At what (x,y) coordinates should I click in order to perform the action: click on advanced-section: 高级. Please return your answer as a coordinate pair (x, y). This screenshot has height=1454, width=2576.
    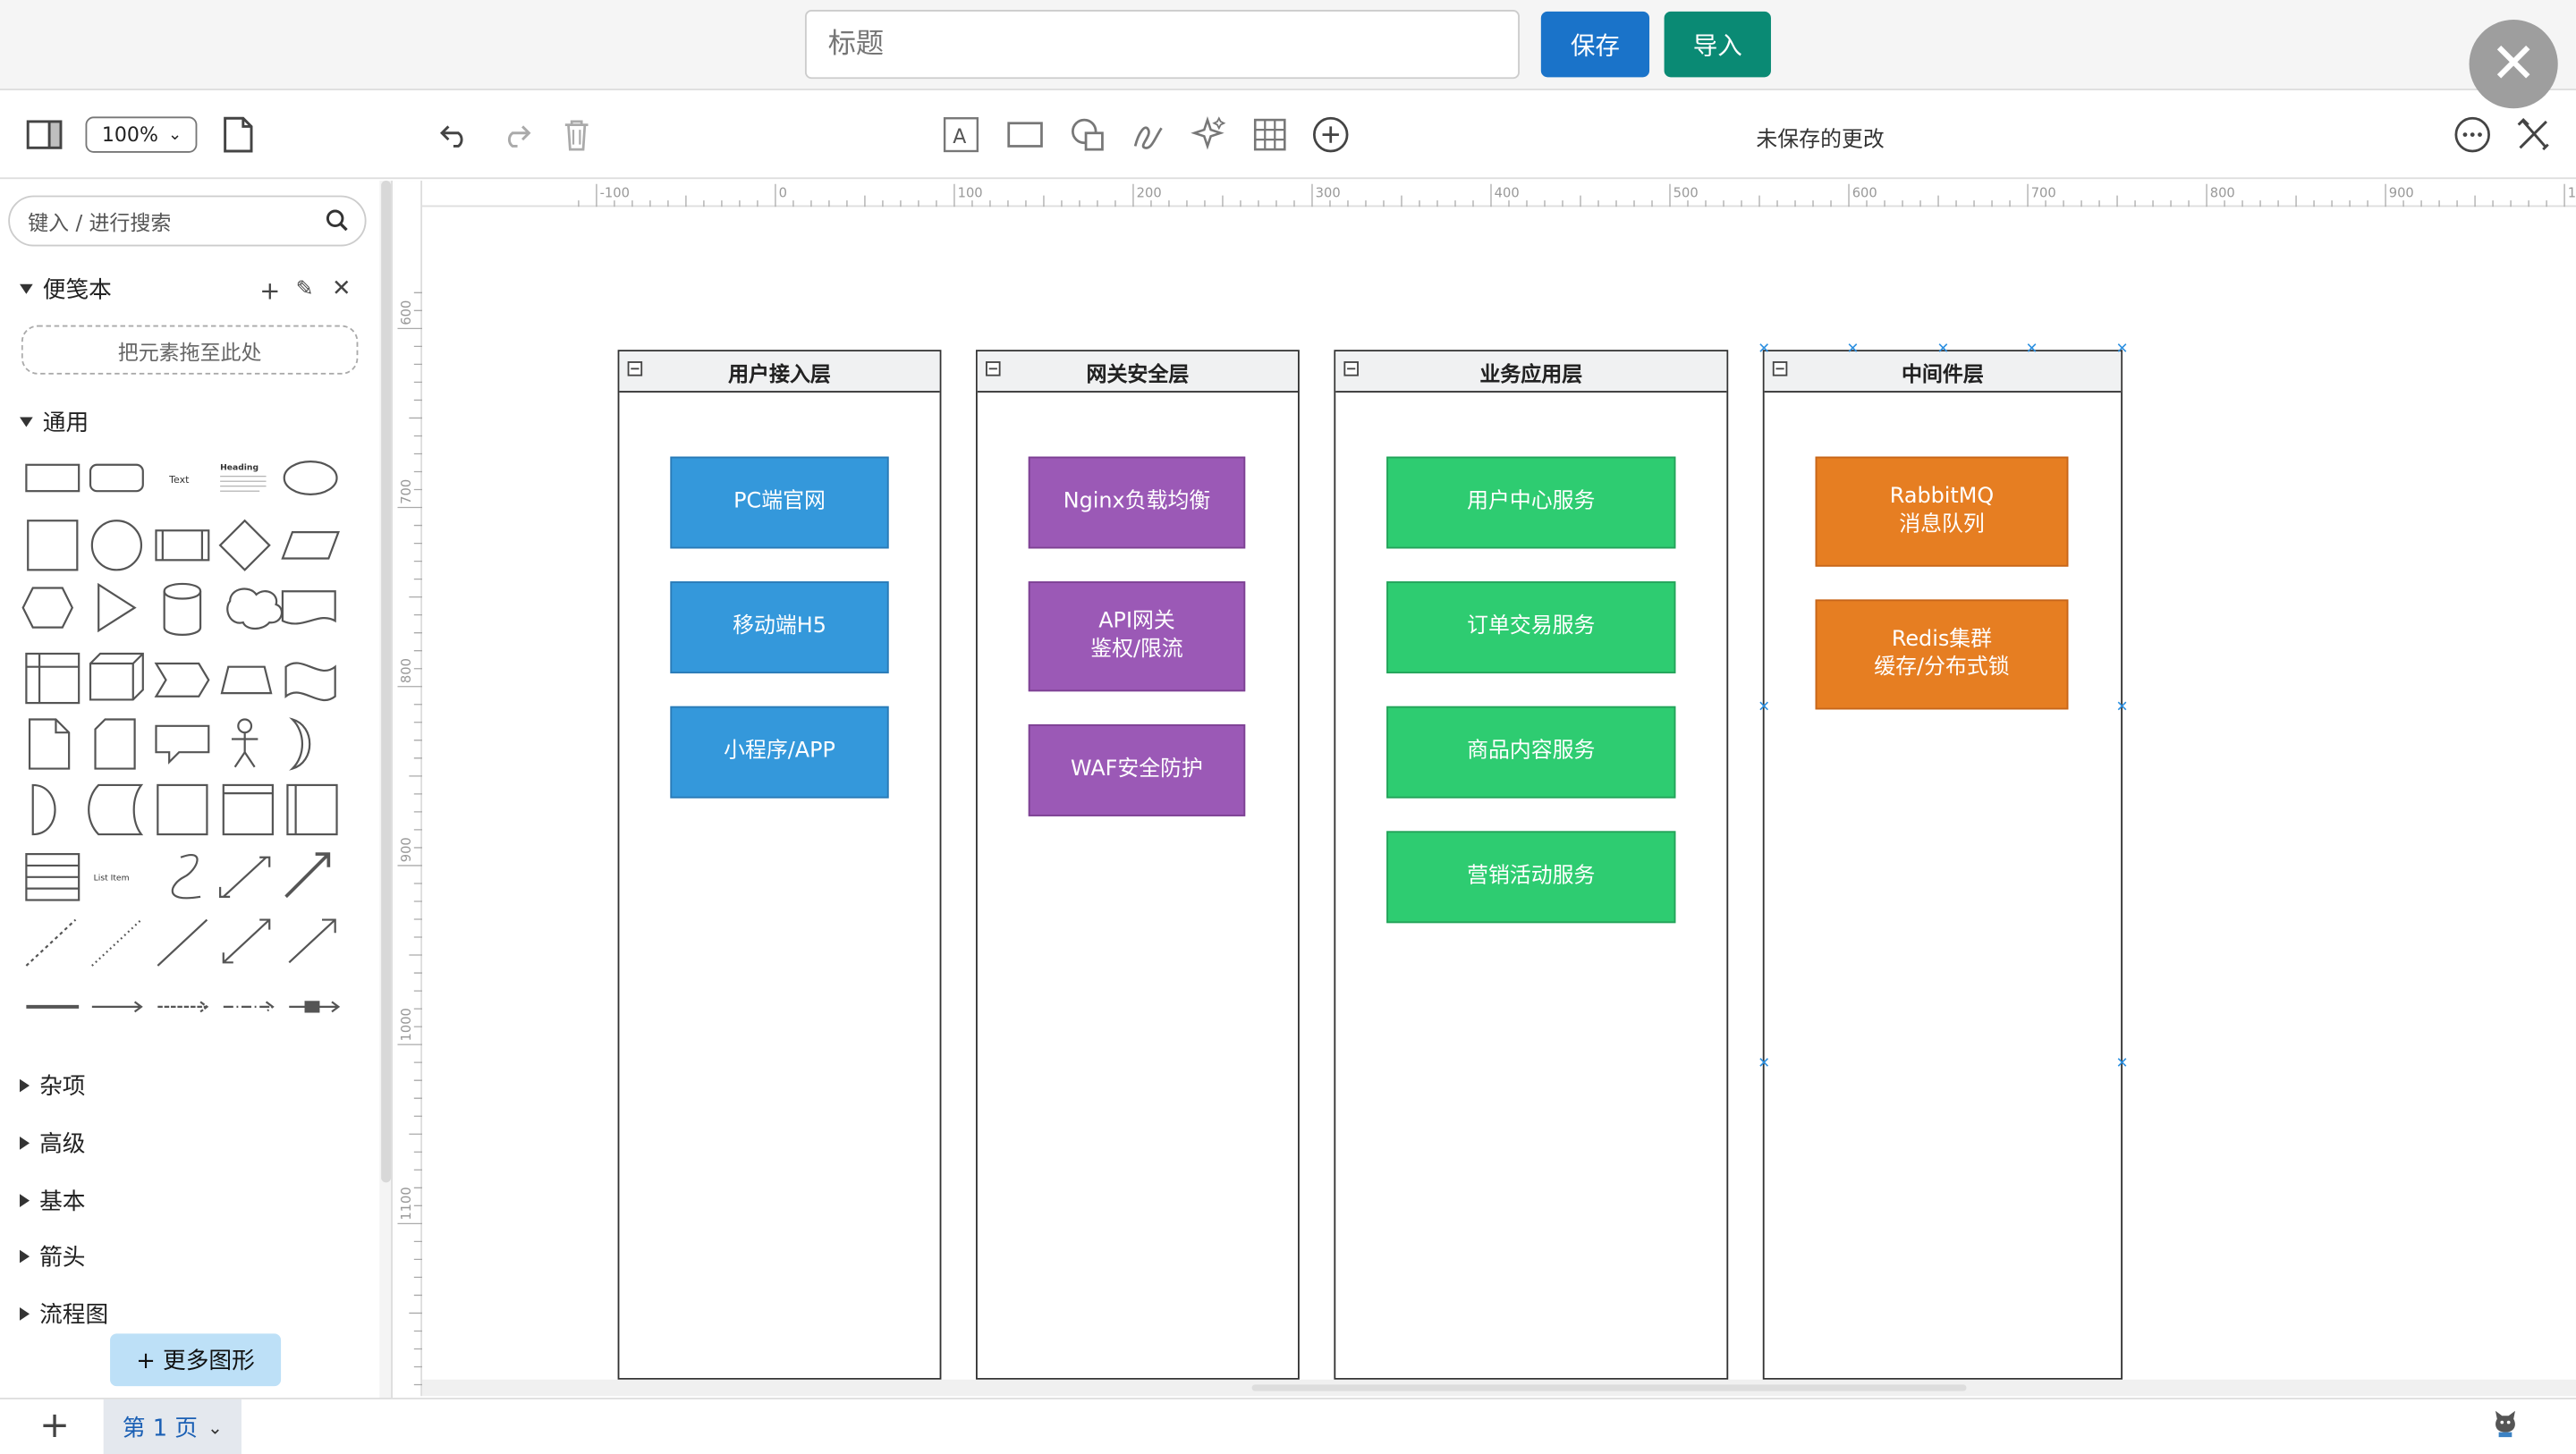
    Looking at the image, I should click on (53, 1143).